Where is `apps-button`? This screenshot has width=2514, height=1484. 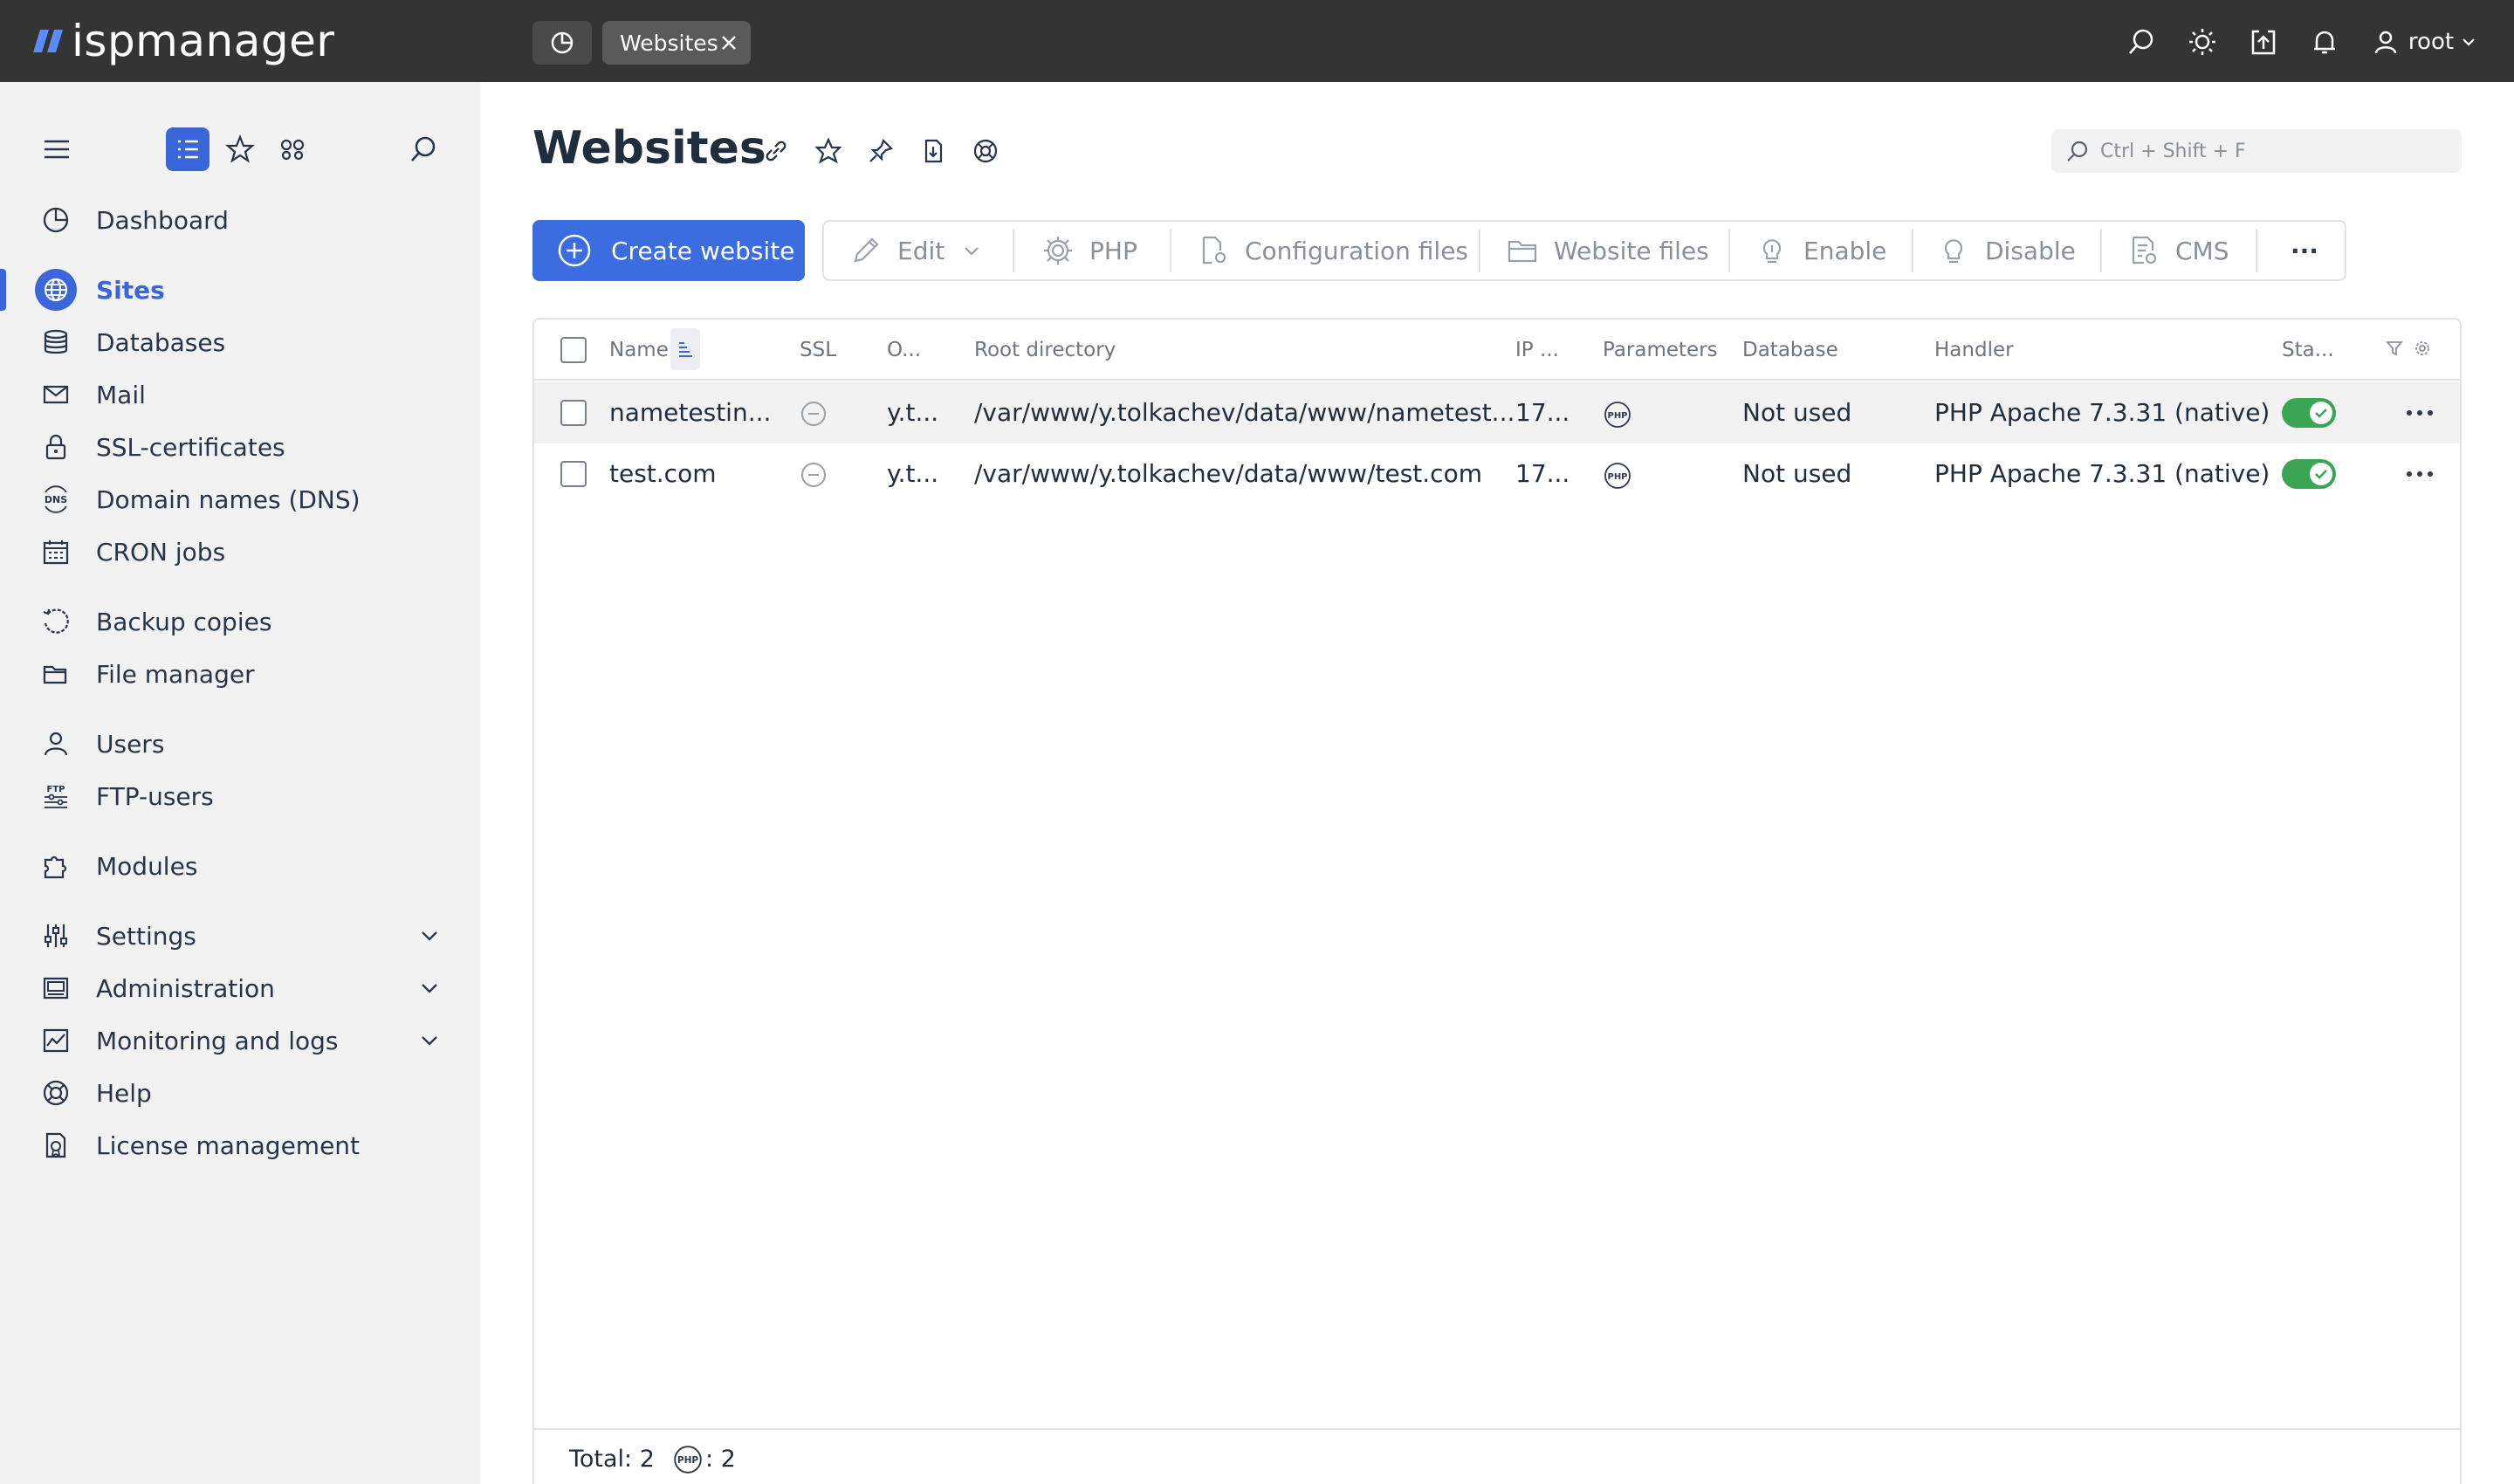 apps-button is located at coordinates (292, 149).